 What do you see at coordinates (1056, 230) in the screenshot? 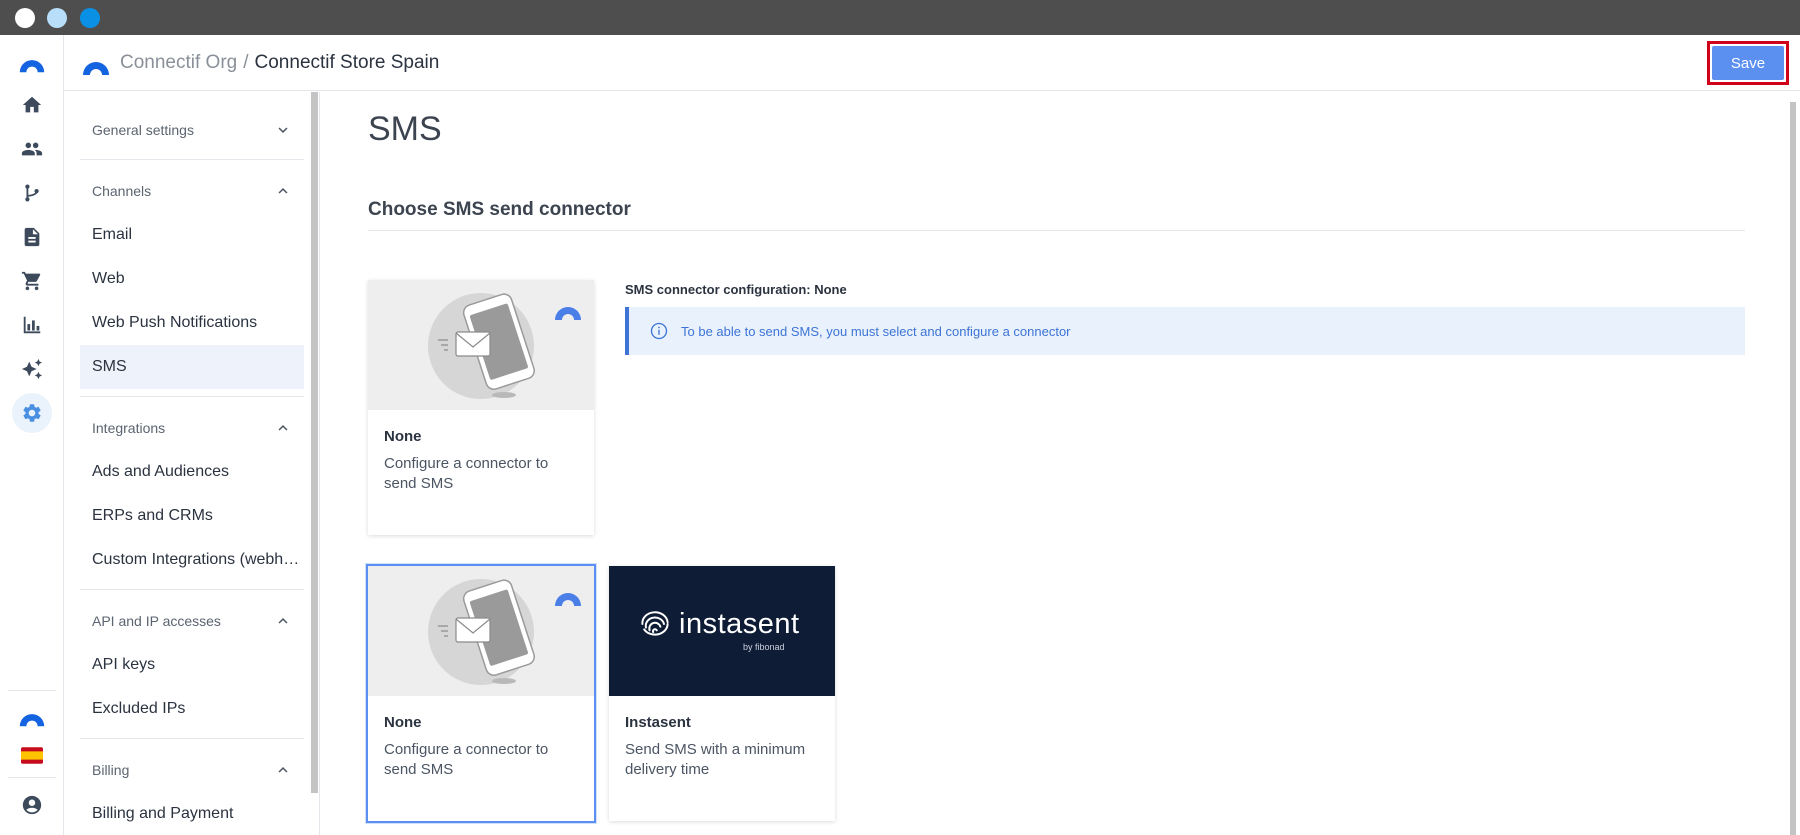
I see `section-divider` at bounding box center [1056, 230].